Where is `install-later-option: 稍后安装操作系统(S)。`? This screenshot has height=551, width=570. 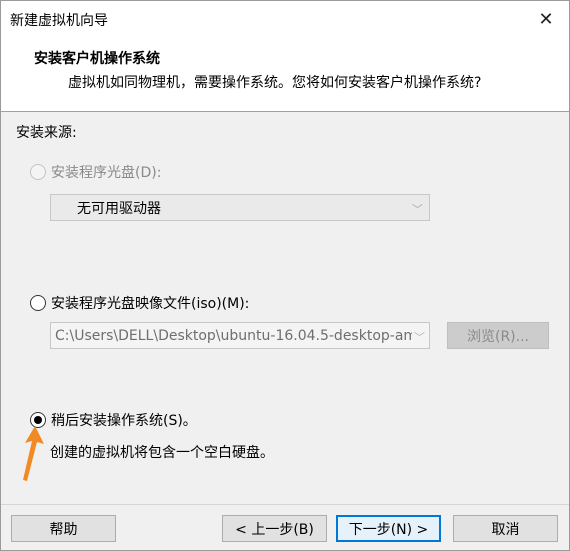
install-later-option: 稍后安装操作系统(S)。 is located at coordinates (113, 420).